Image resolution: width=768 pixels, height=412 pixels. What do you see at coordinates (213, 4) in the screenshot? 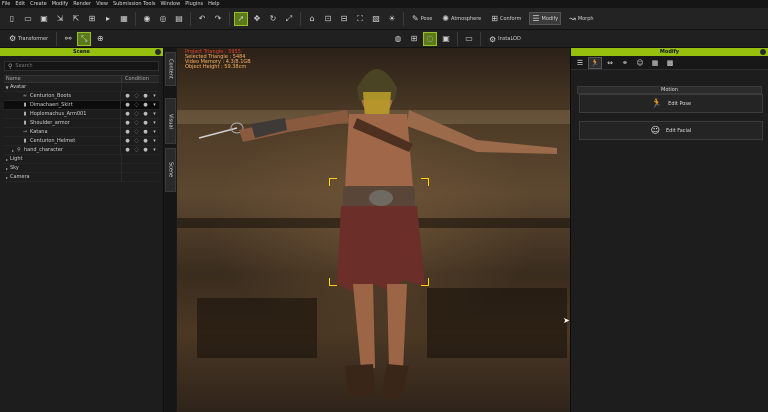
I see `menu-help: Help` at bounding box center [213, 4].